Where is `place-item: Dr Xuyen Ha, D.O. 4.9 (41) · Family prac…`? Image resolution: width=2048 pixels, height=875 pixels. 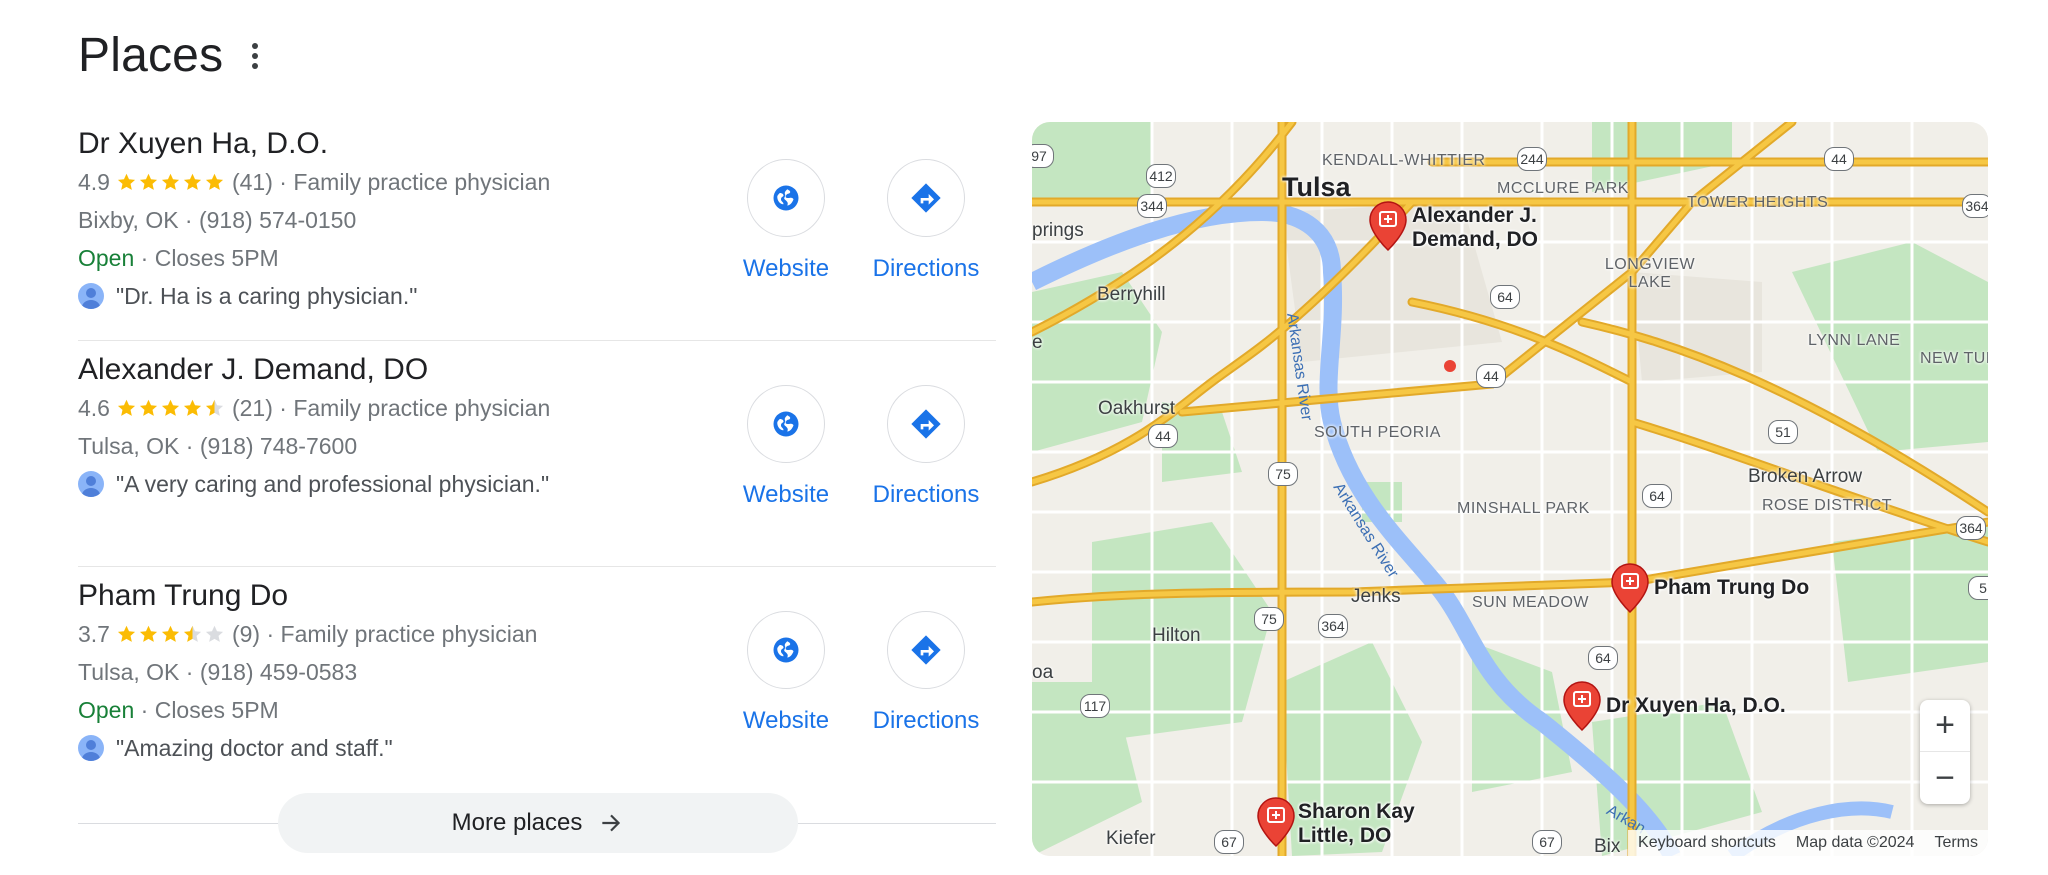 place-item: Dr Xuyen Ha, D.O. 4.9 (41) · Family prac… is located at coordinates (537, 228).